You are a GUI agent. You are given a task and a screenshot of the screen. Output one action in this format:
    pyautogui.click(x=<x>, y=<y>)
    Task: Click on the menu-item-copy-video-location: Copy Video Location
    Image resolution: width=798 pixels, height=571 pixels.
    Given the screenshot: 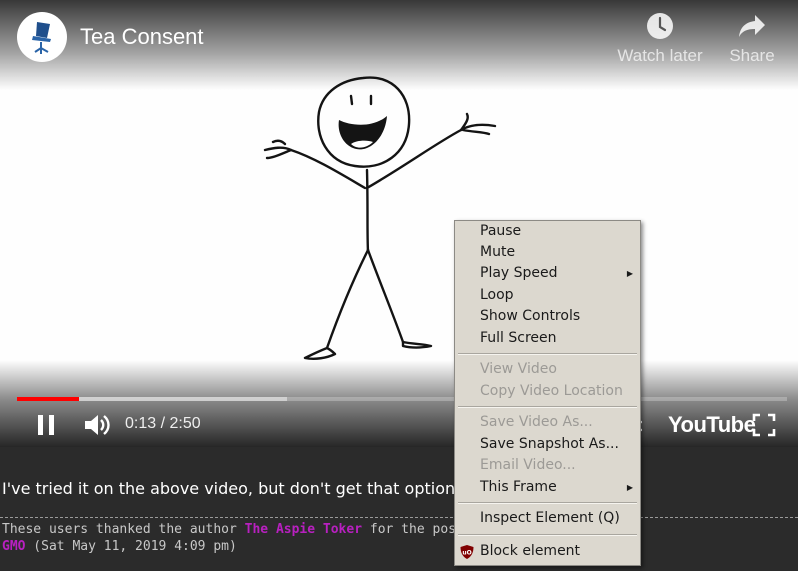 What is the action you would take?
    pyautogui.click(x=547, y=391)
    